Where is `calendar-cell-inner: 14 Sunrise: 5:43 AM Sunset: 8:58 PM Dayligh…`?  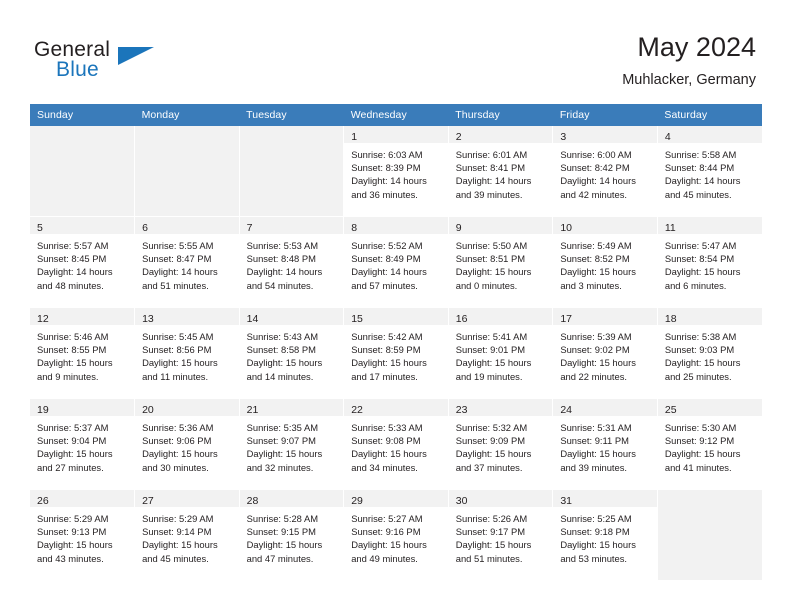 calendar-cell-inner: 14 Sunrise: 5:43 AM Sunset: 8:58 PM Dayligh… is located at coordinates (291, 353).